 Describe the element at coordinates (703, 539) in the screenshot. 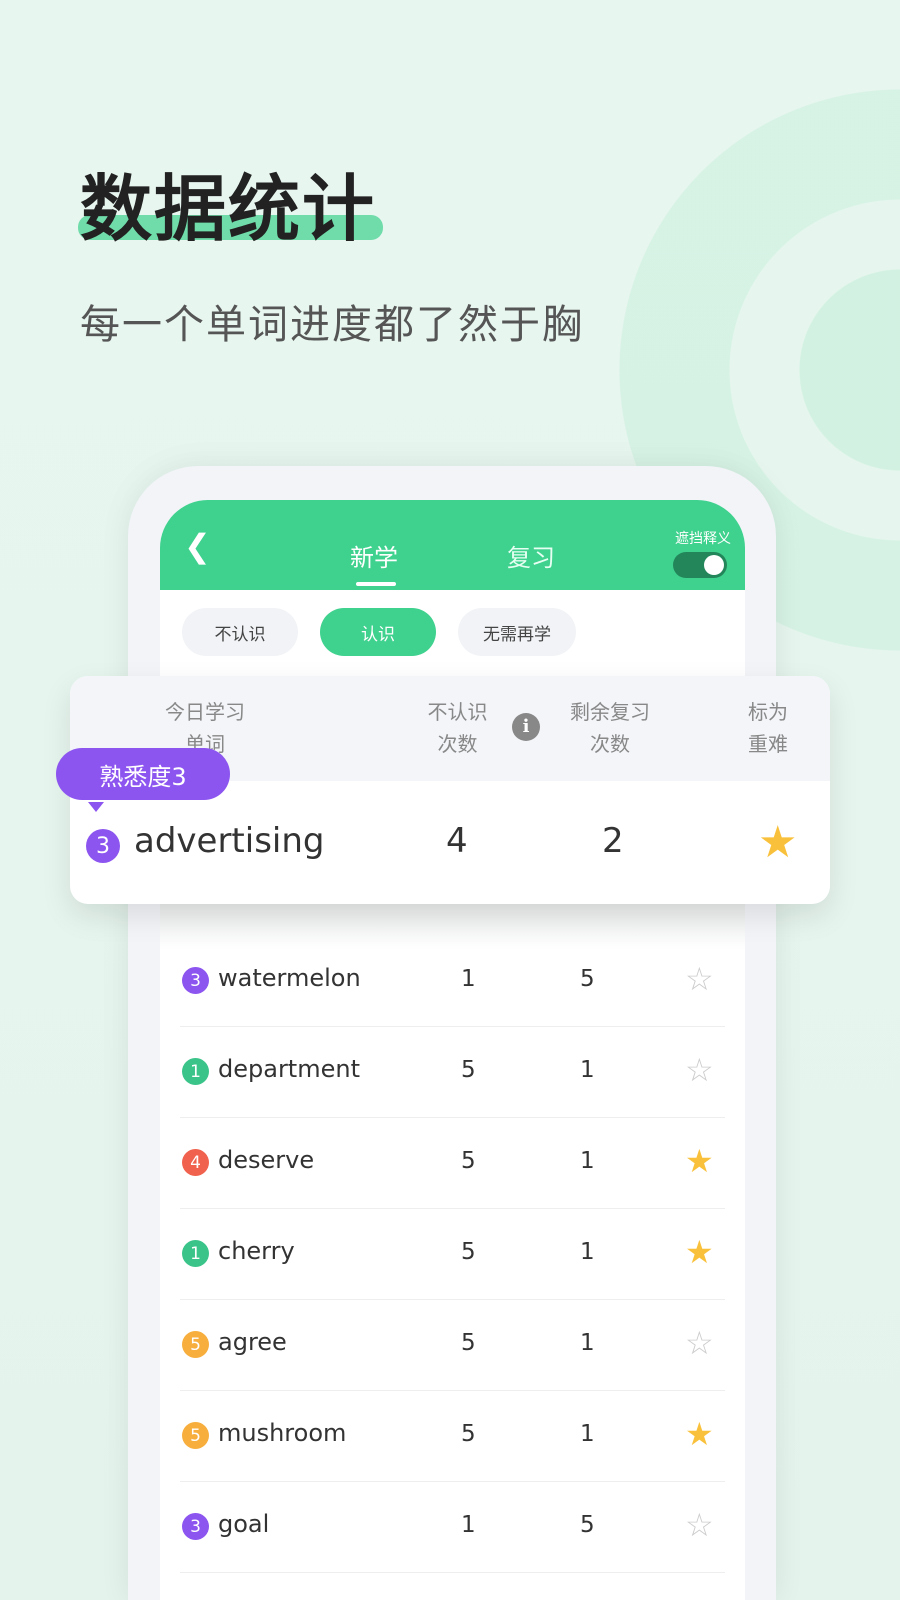

I see `toggle-label: 遮挡释义` at that location.